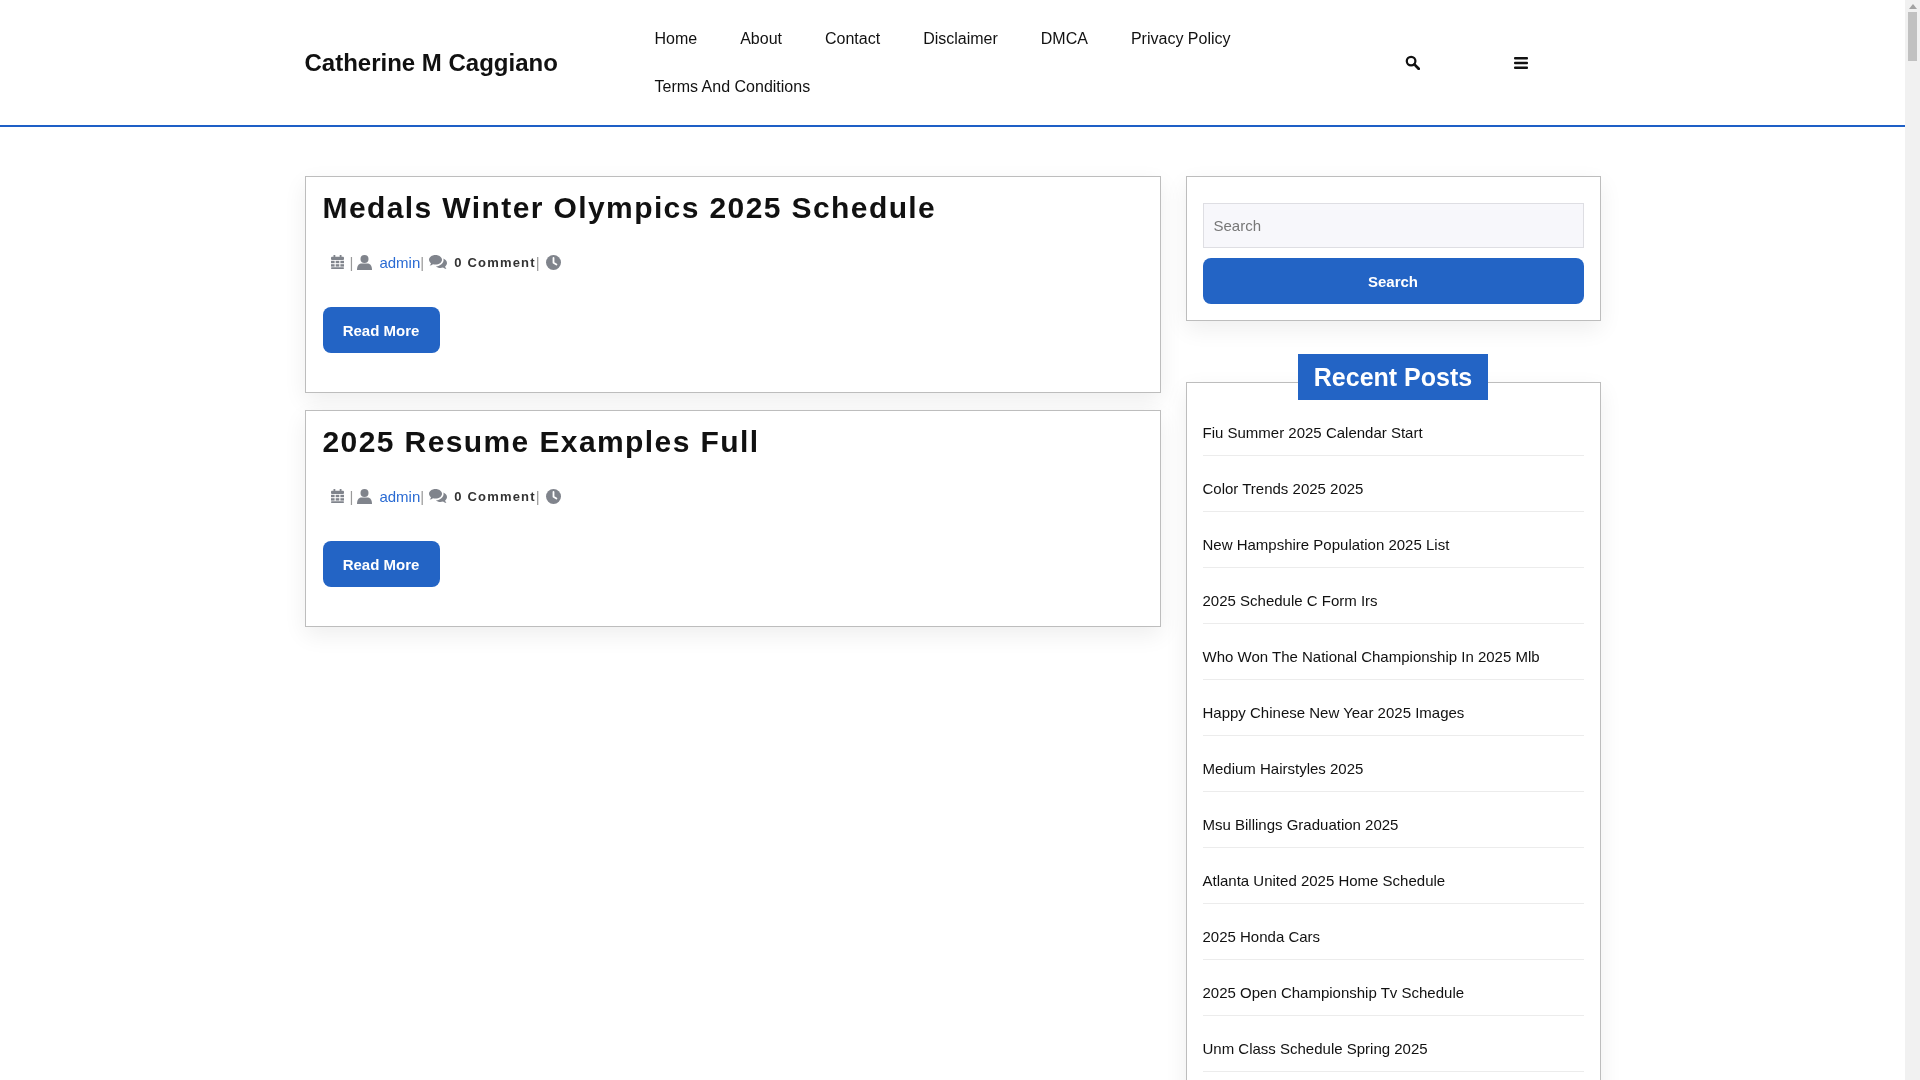  Describe the element at coordinates (853, 38) in the screenshot. I see `nav-link: Contact` at that location.